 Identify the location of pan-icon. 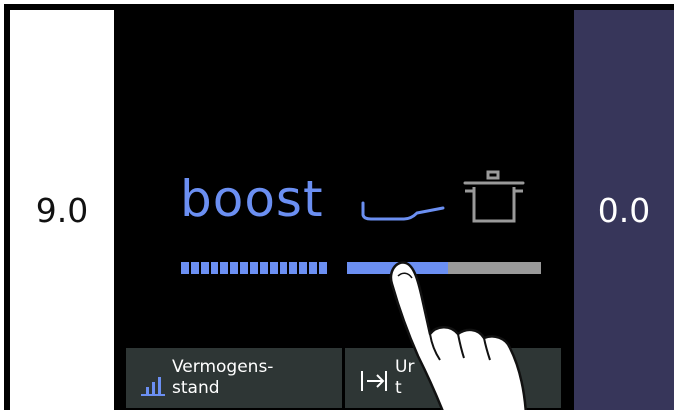
(404, 214).